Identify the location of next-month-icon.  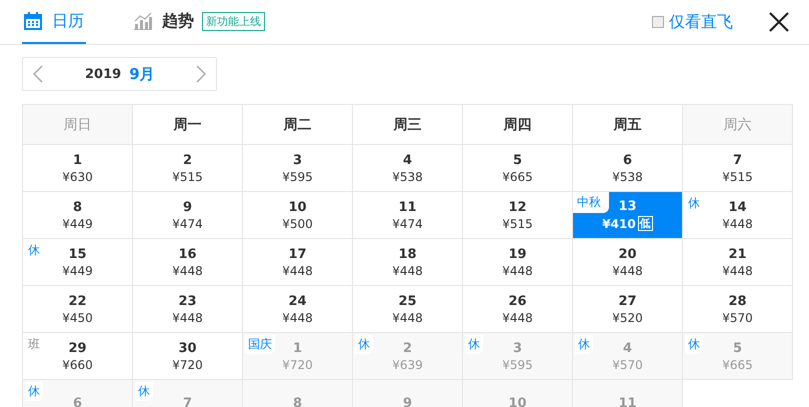
(201, 74).